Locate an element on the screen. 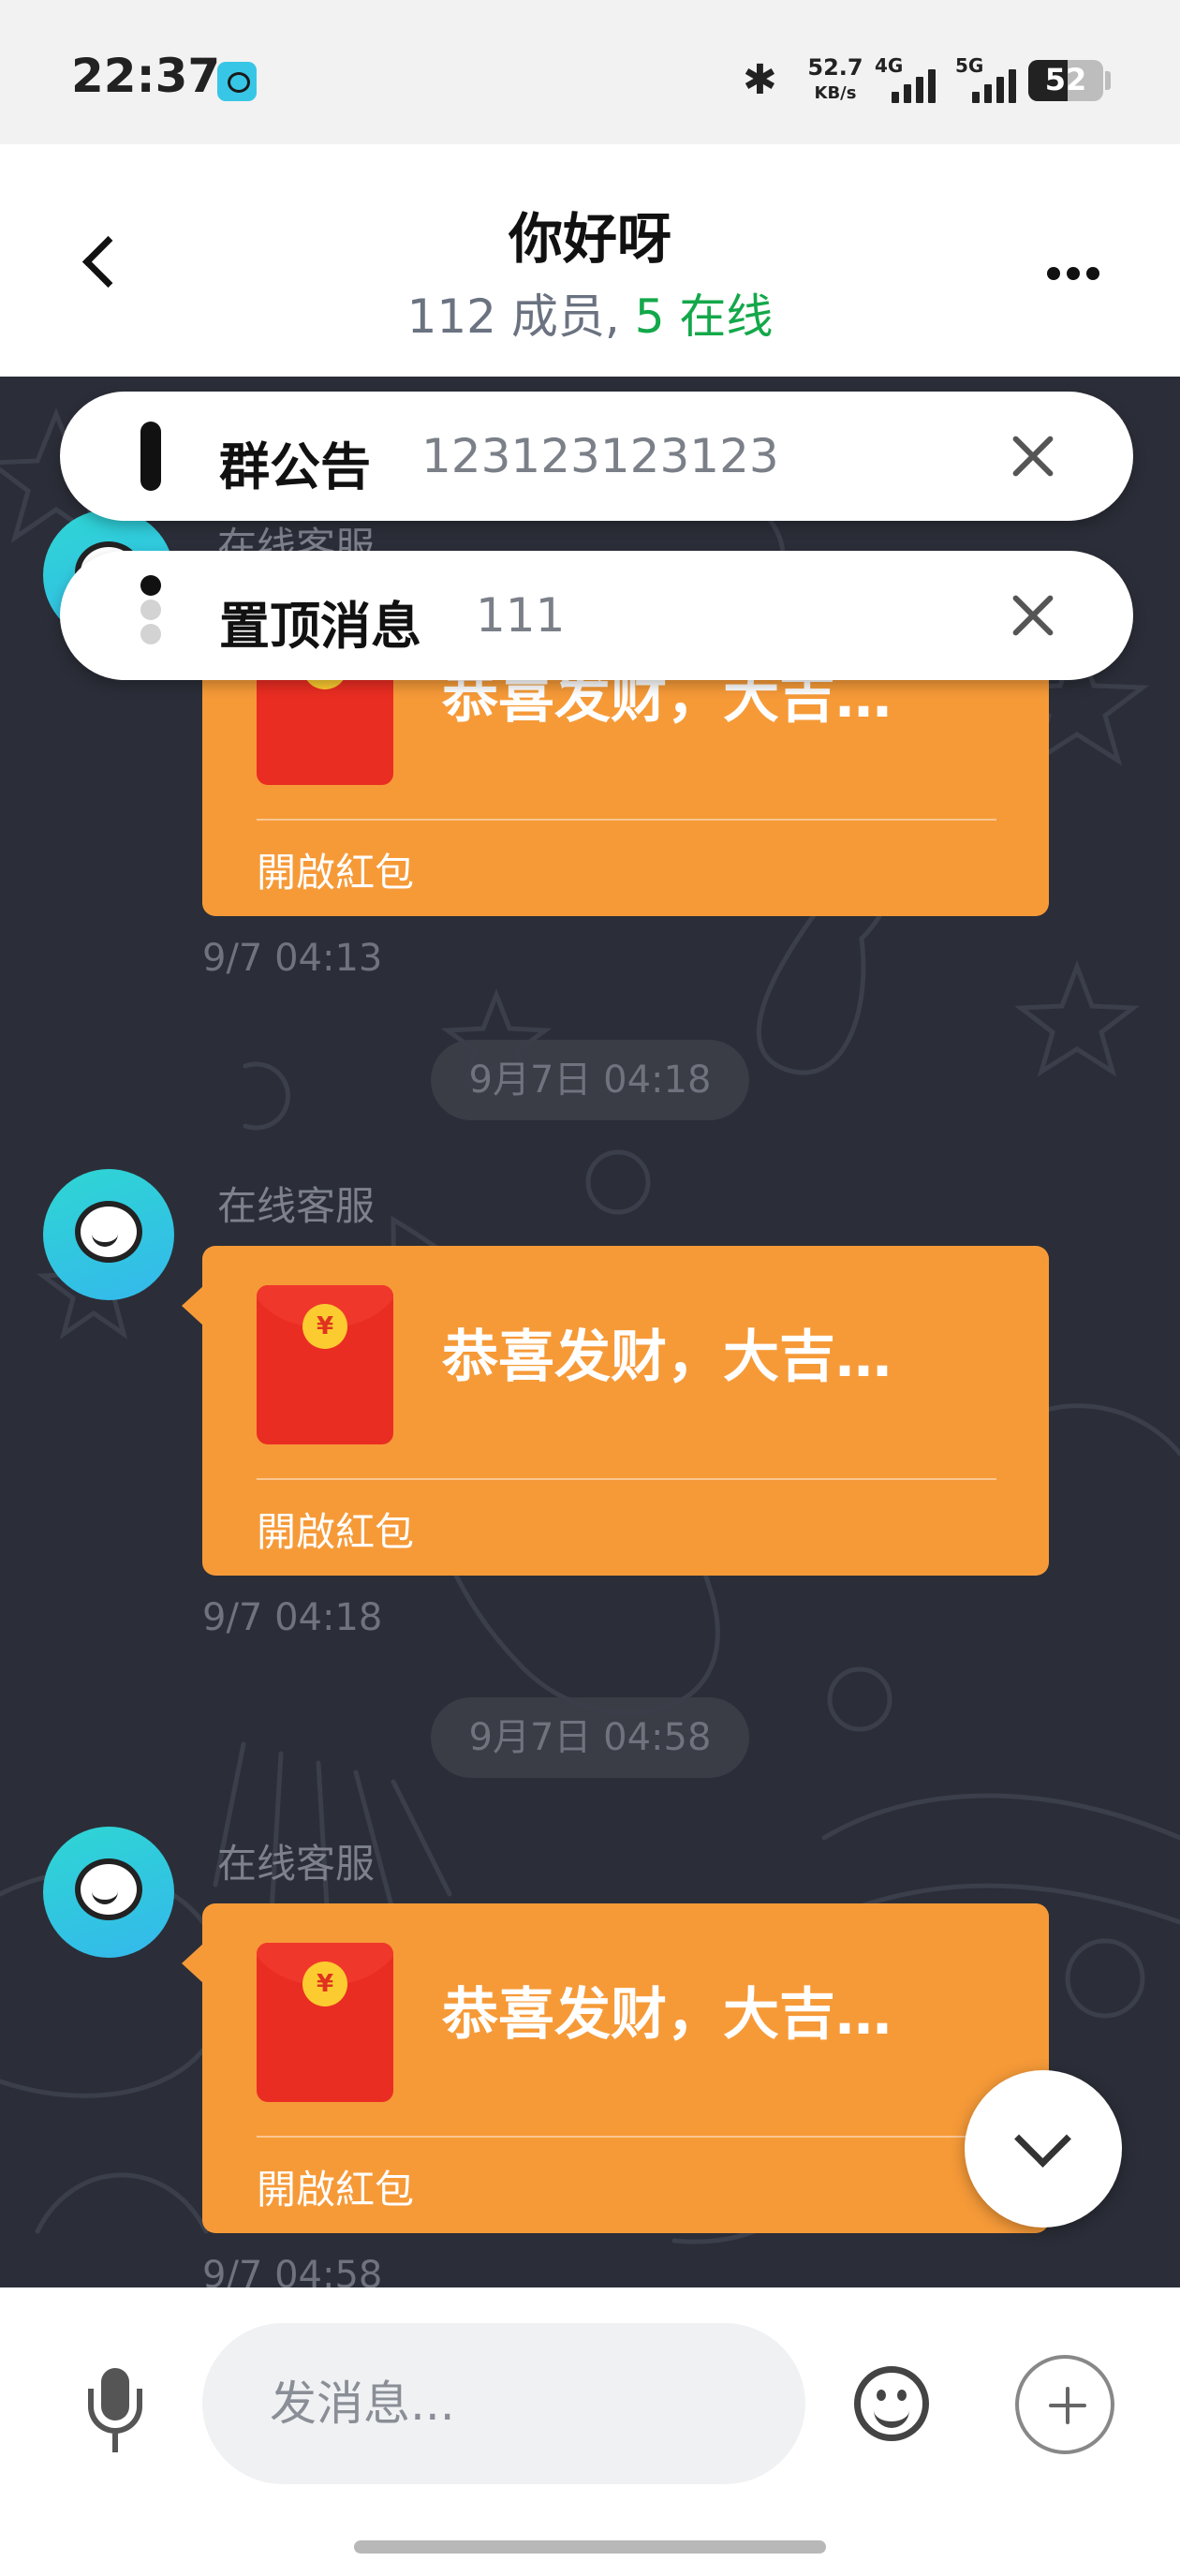 This screenshot has height=2576, width=1180. emoji-icon is located at coordinates (891, 2403).